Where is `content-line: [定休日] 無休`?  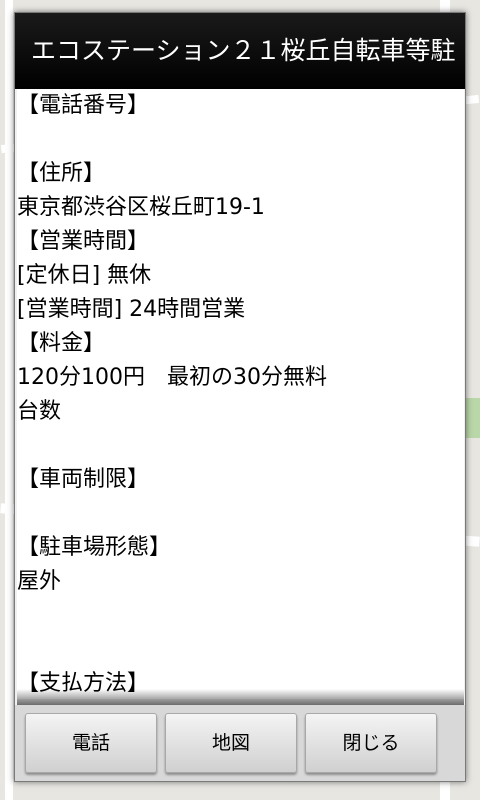 content-line: [定休日] 無休 is located at coordinates (84, 275).